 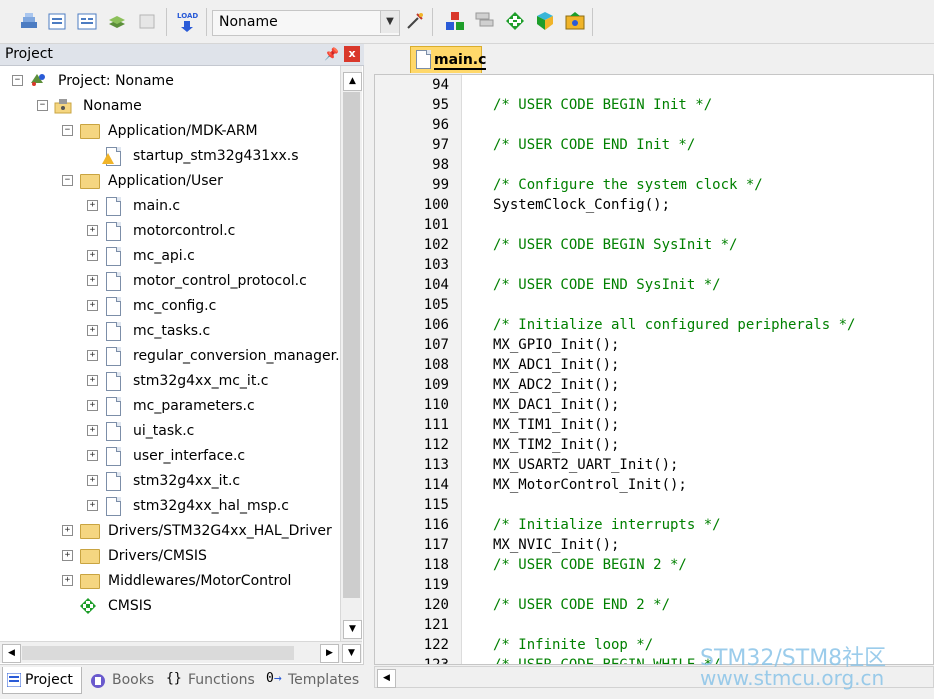 I want to click on code-line: 97 /* USER CODE END Init */, so click(x=654, y=145).